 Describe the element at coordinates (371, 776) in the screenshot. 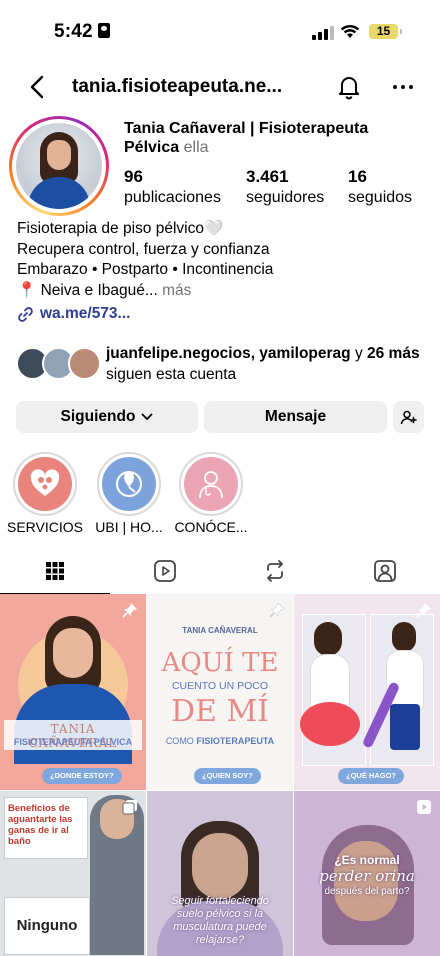

I see `post-pill: ¿QUÉ HAGO?` at that location.